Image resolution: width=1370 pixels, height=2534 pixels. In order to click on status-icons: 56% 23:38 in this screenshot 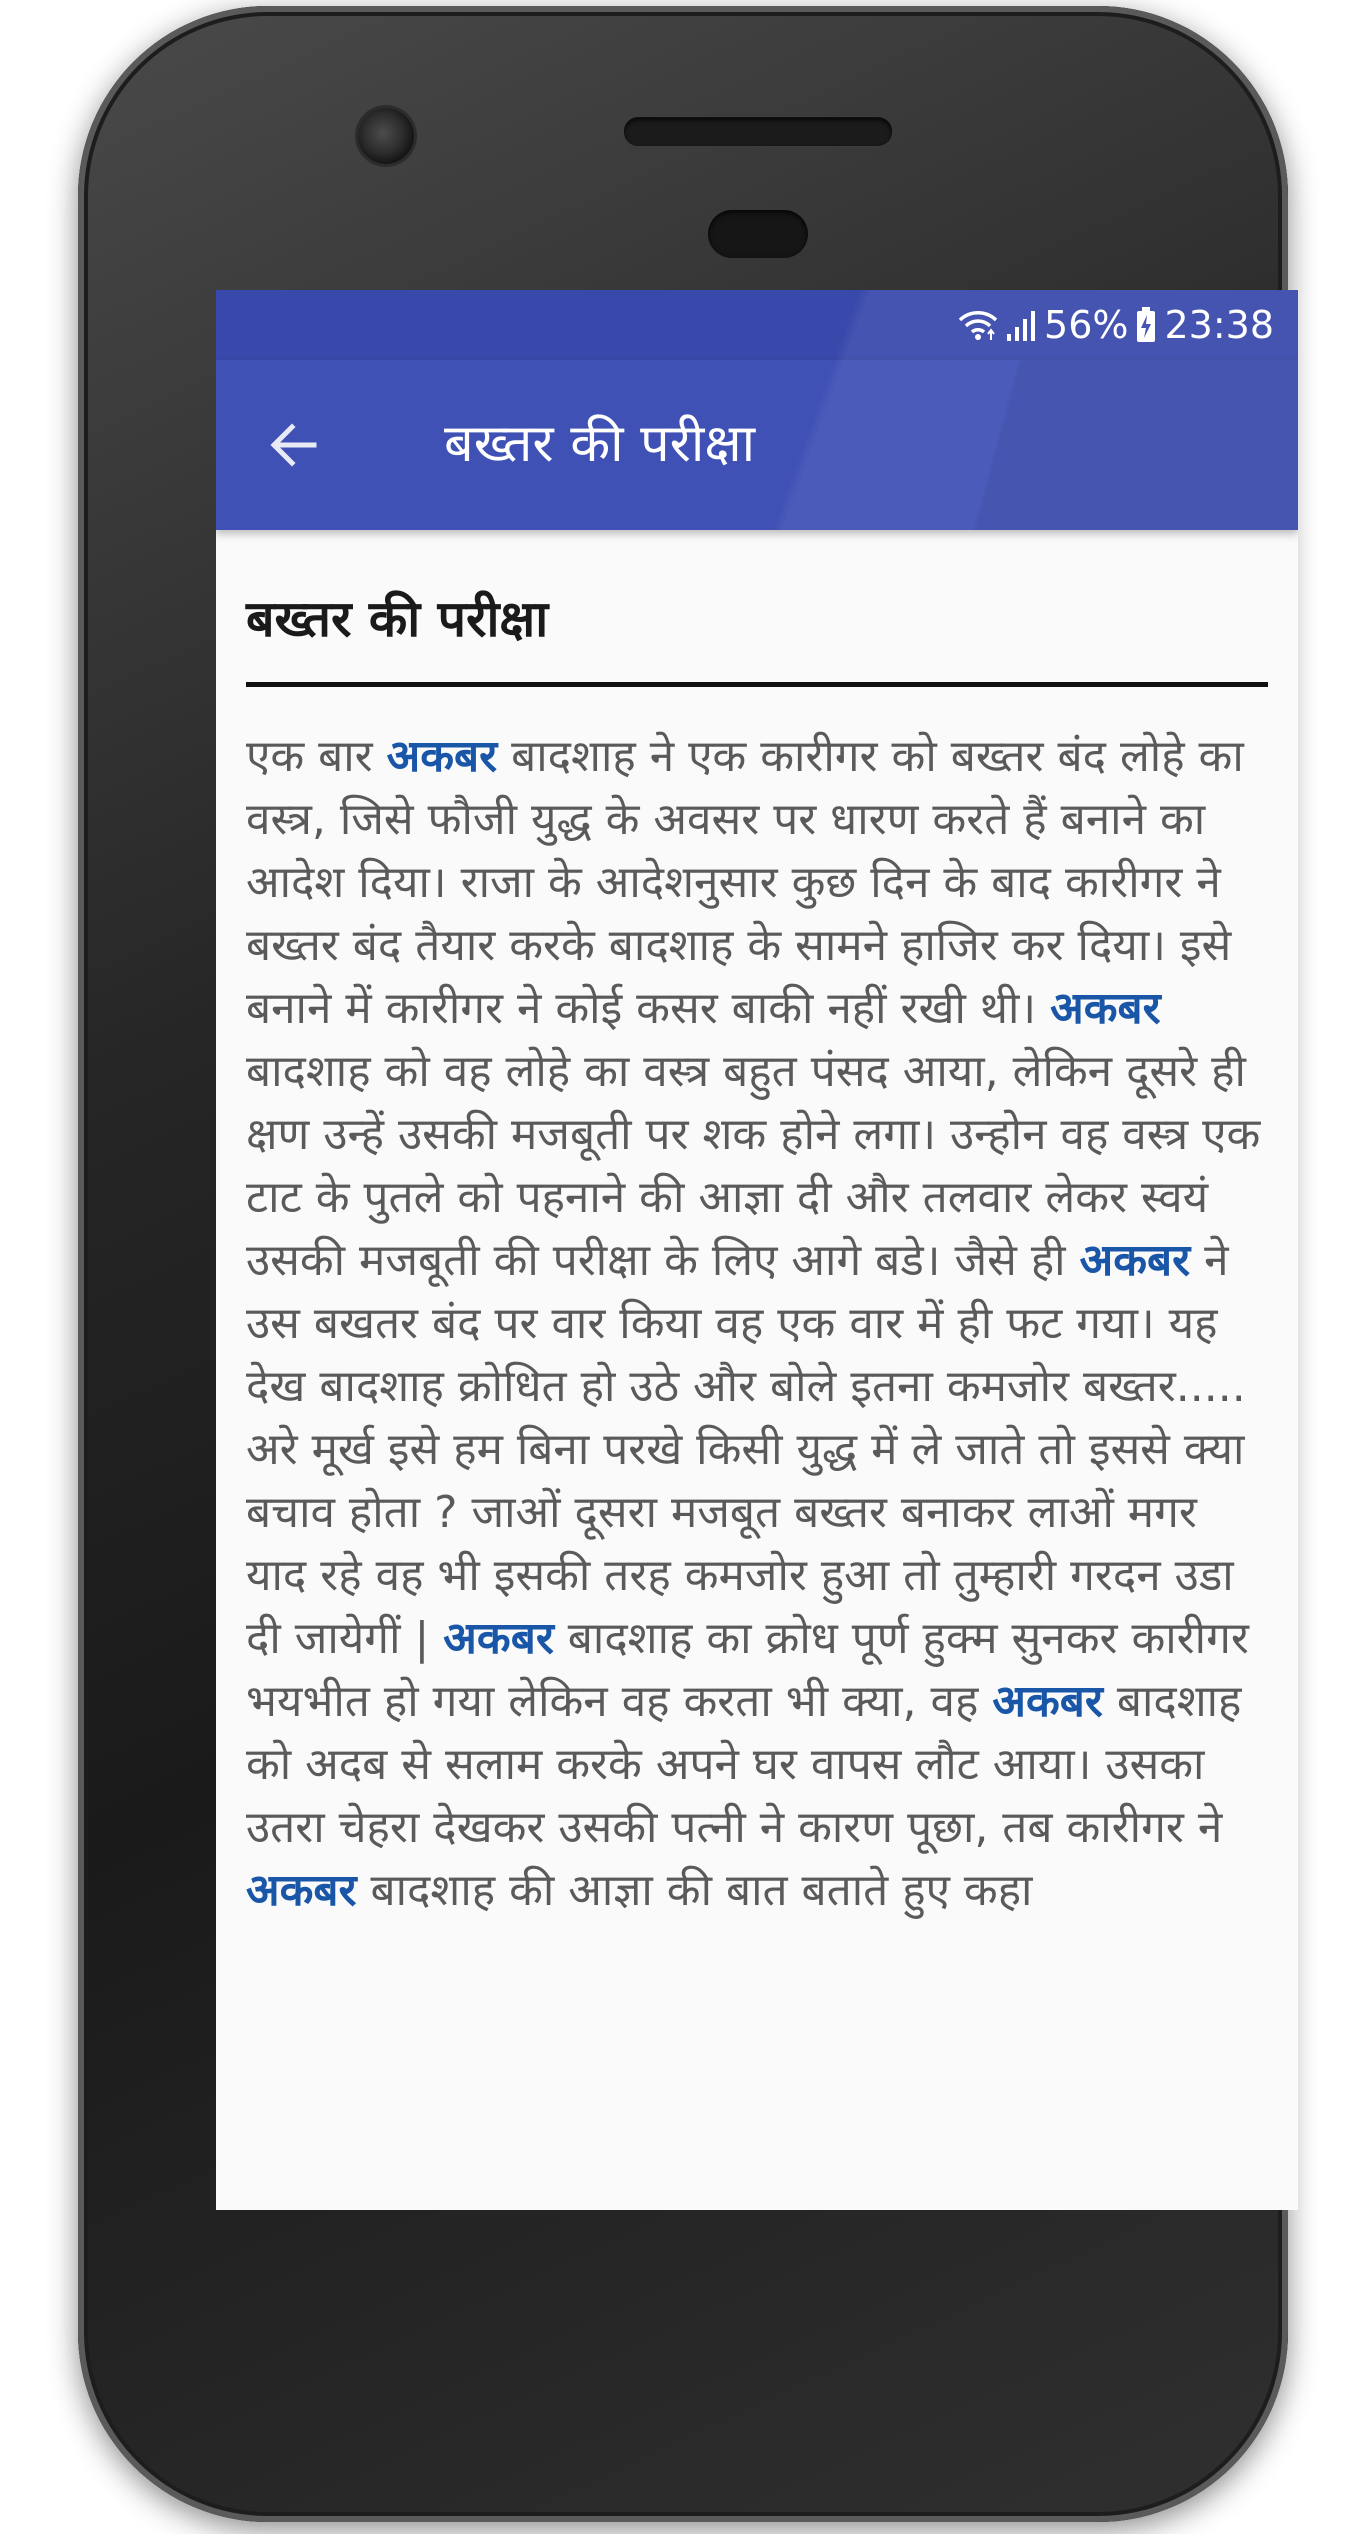, I will do `click(1116, 325)`.